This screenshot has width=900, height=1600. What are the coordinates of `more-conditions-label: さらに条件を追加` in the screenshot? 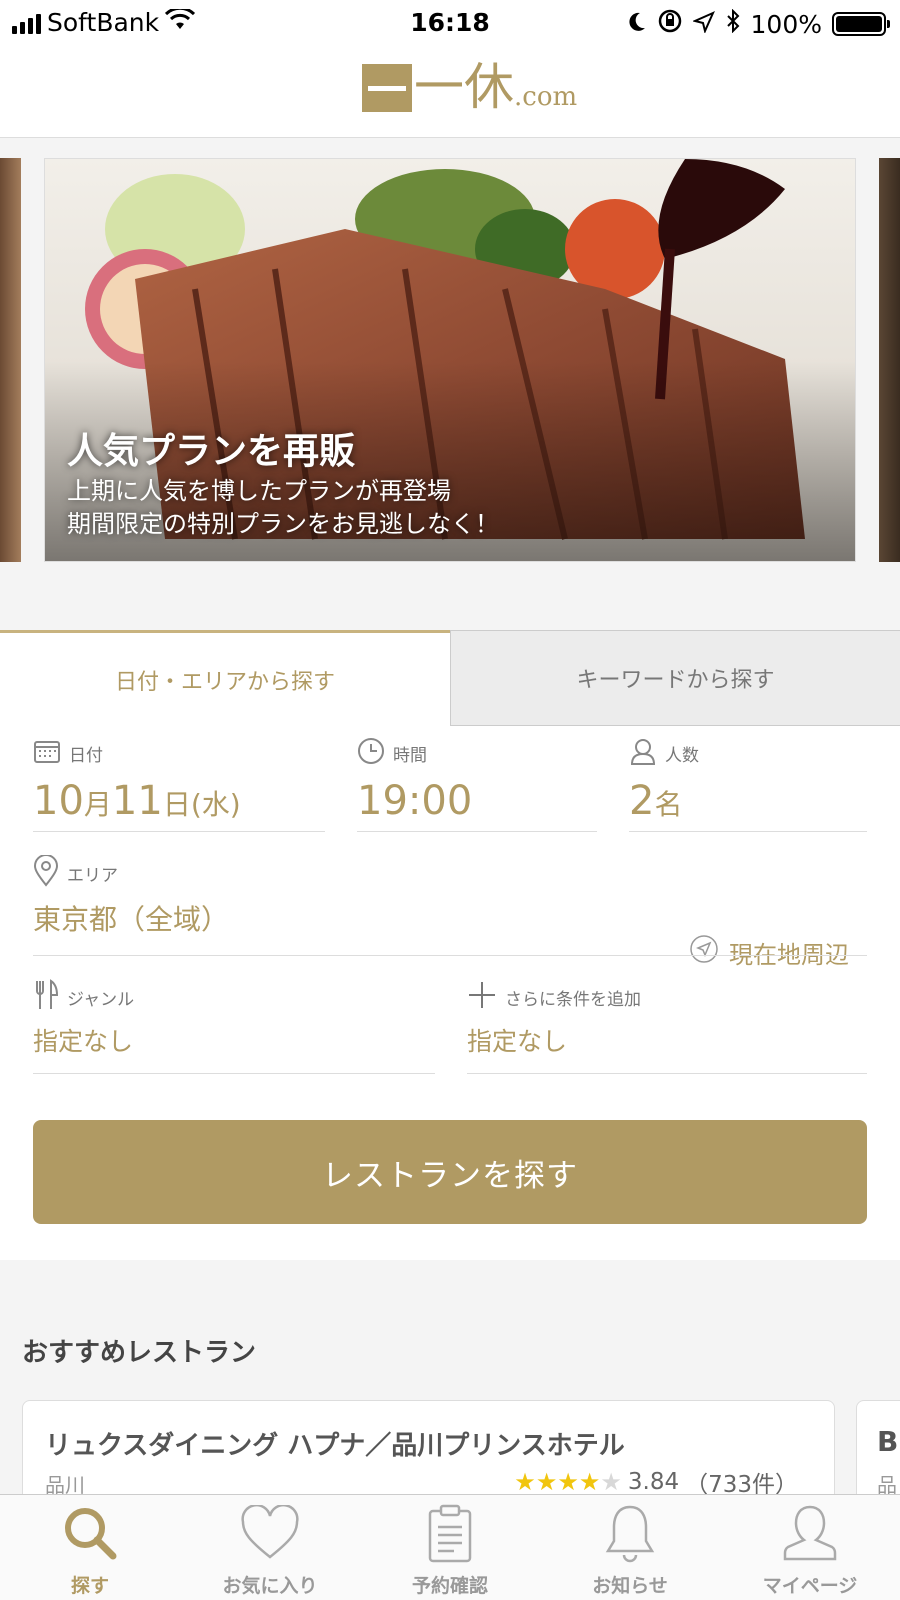 It's located at (573, 999).